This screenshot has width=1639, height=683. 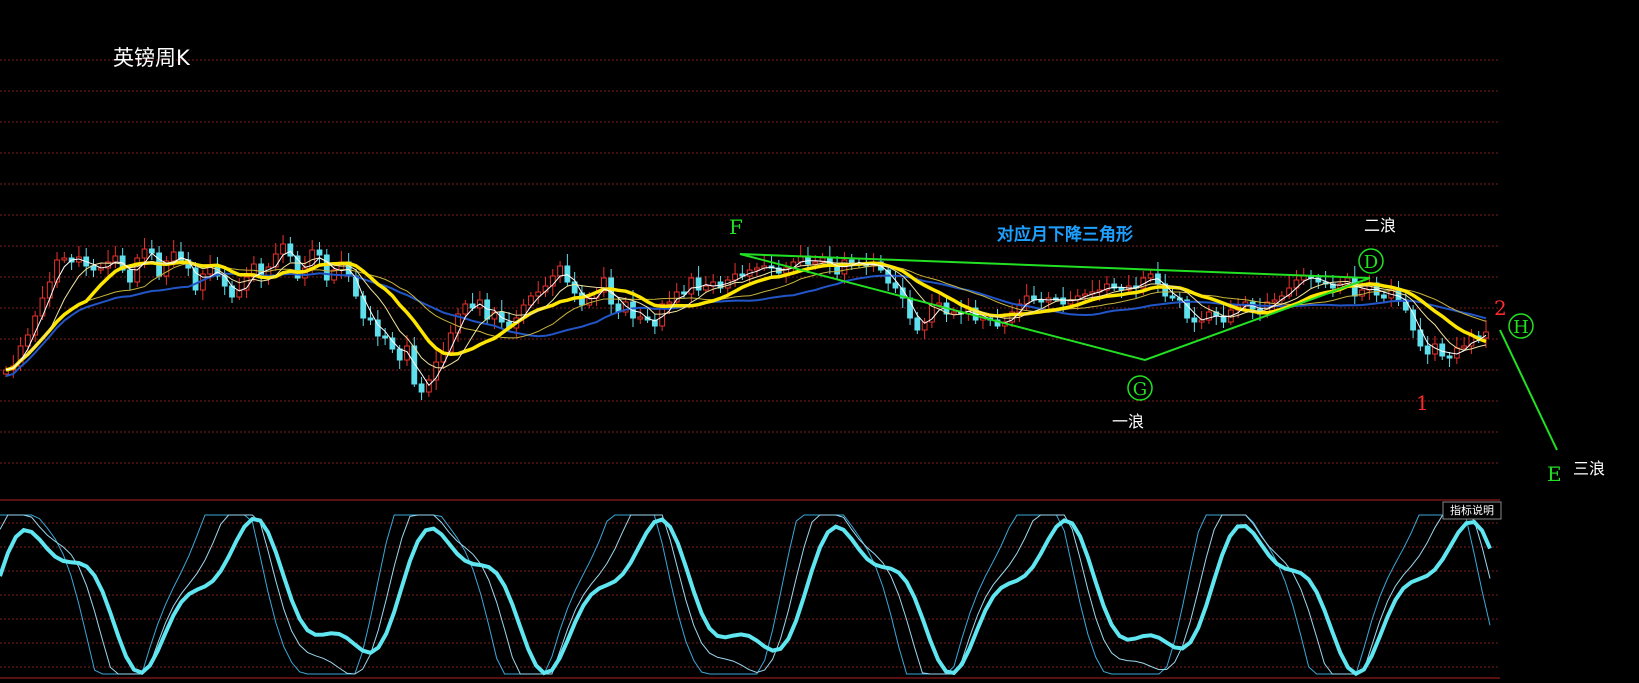 What do you see at coordinates (1521, 327) in the screenshot?
I see `label-H: H` at bounding box center [1521, 327].